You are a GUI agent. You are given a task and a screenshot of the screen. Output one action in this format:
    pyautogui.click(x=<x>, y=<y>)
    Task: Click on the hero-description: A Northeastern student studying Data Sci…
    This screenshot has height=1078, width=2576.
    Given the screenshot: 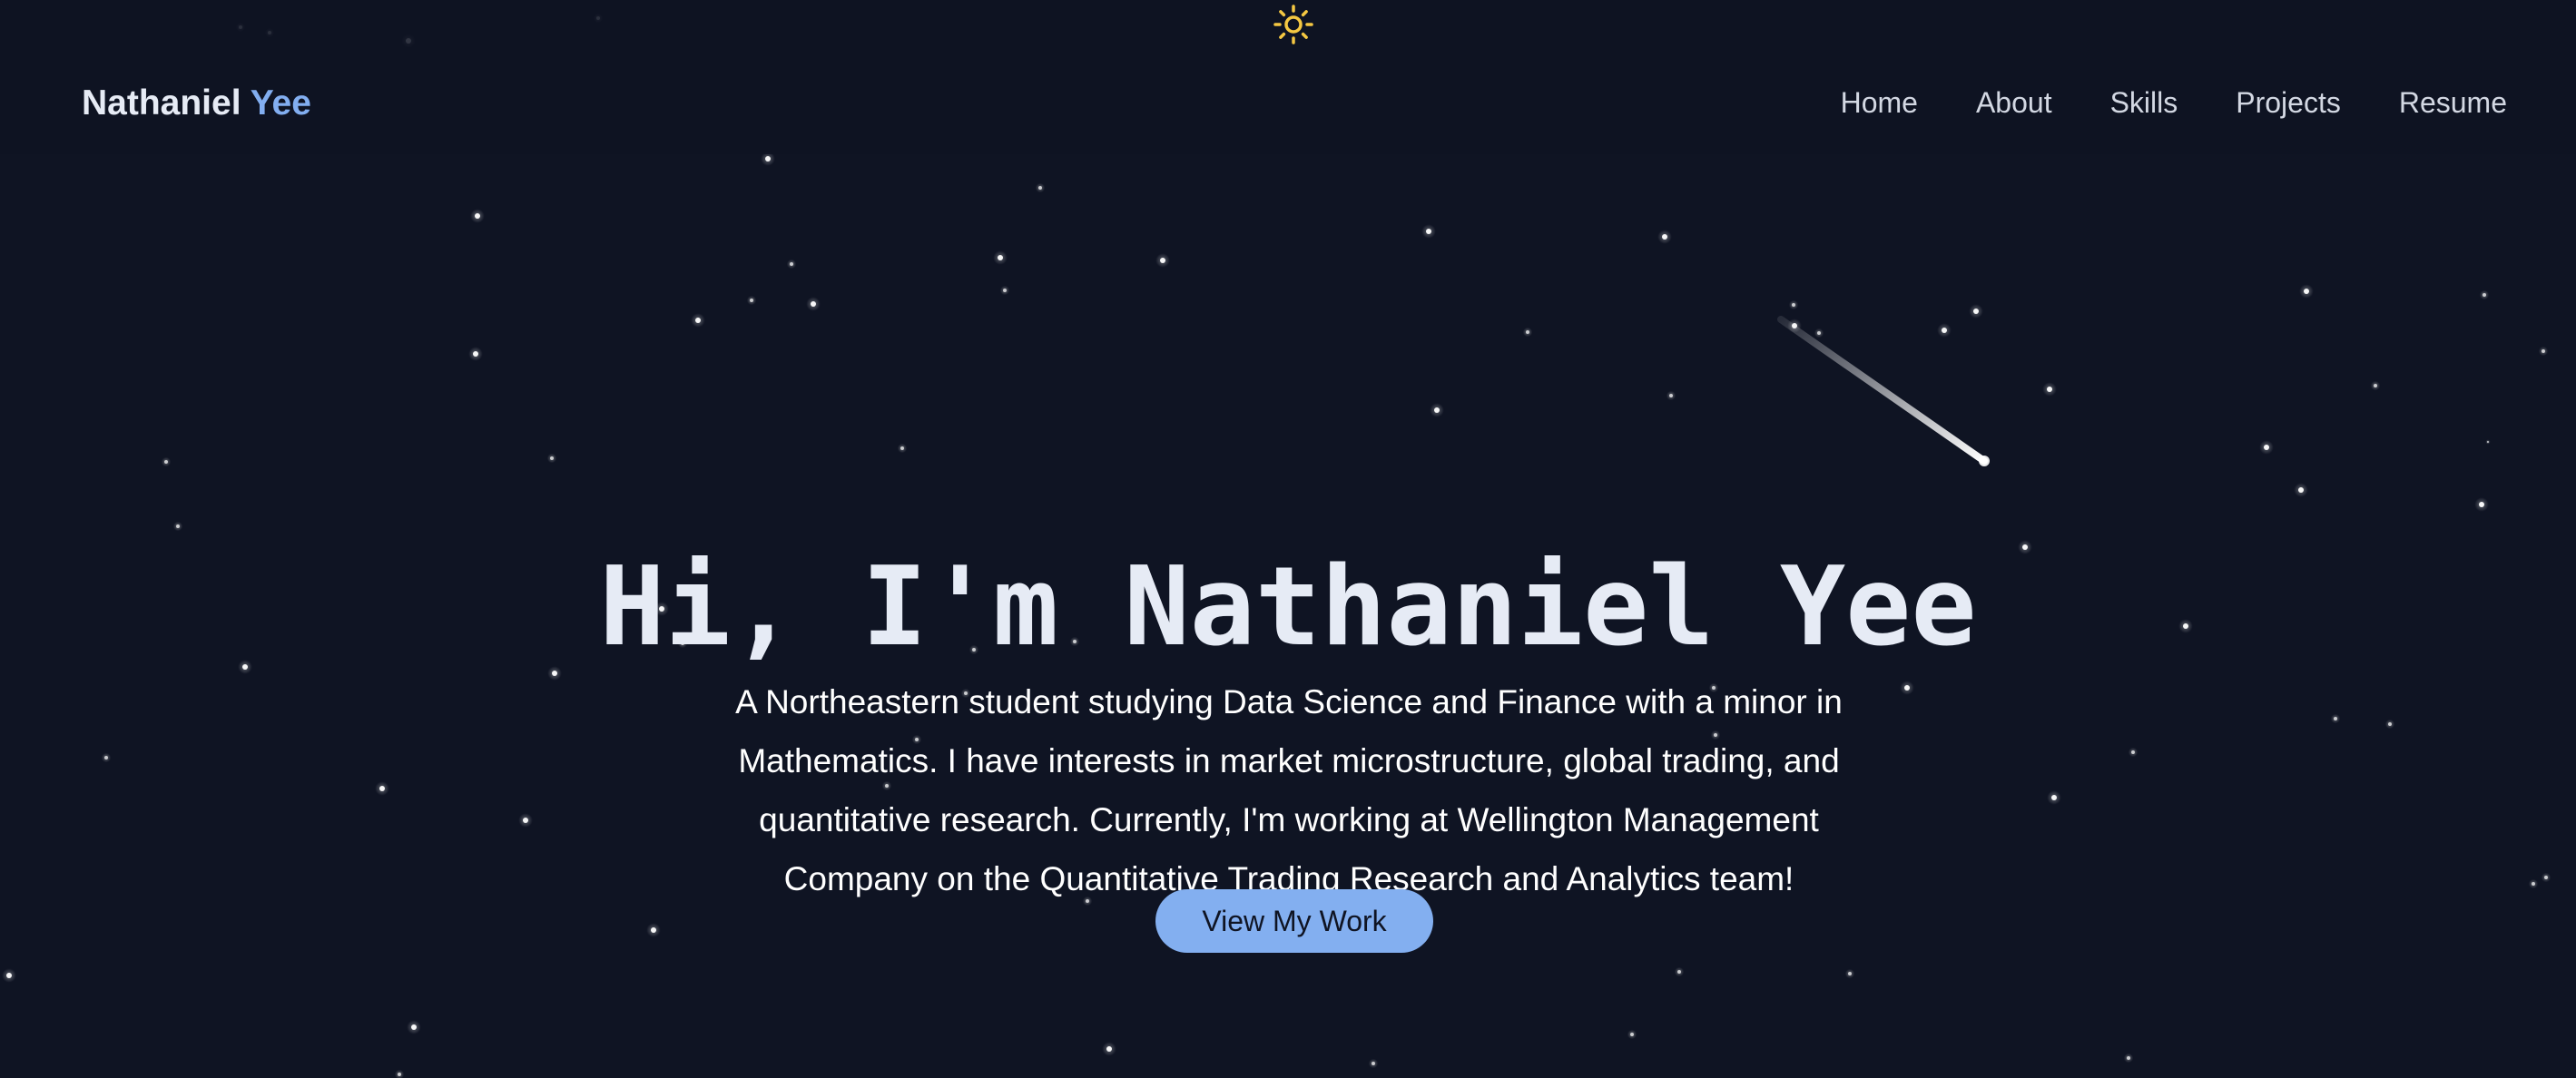 What is the action you would take?
    pyautogui.click(x=1289, y=790)
    